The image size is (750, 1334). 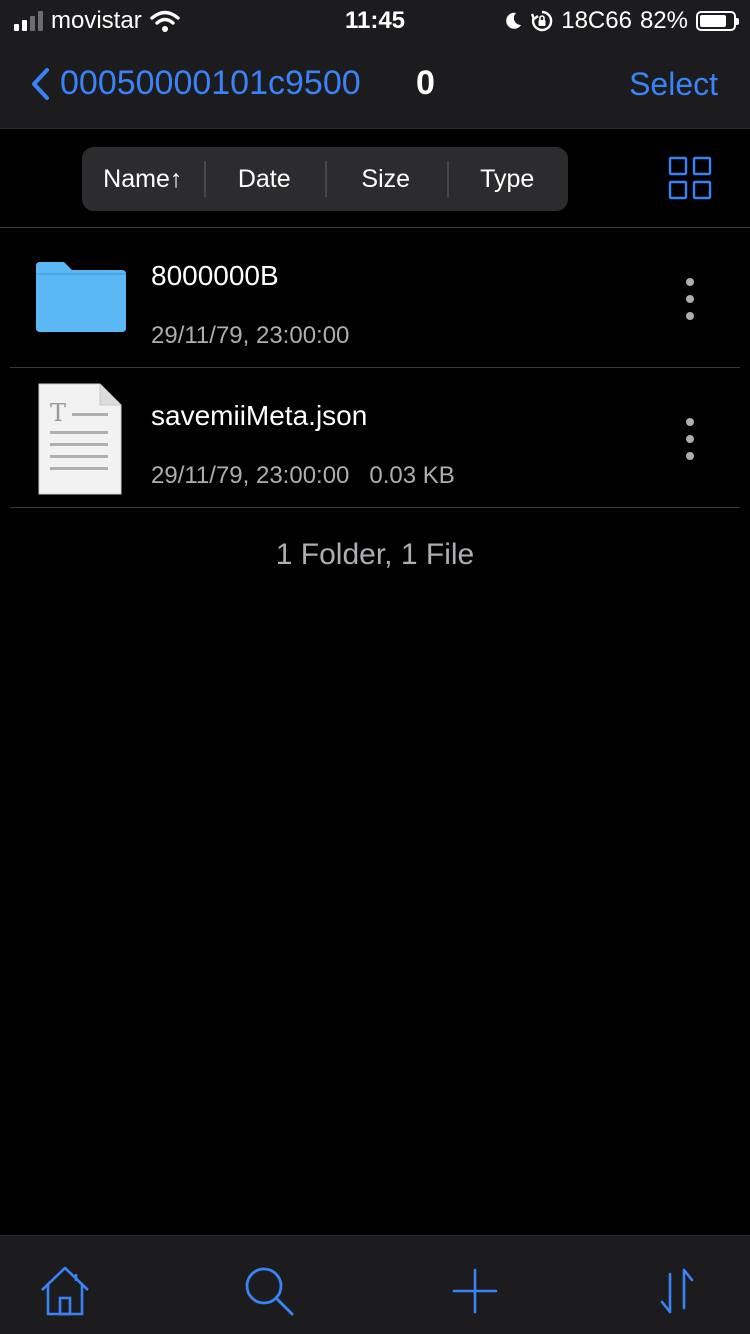 What do you see at coordinates (673, 84) in the screenshot?
I see `select-button: Select` at bounding box center [673, 84].